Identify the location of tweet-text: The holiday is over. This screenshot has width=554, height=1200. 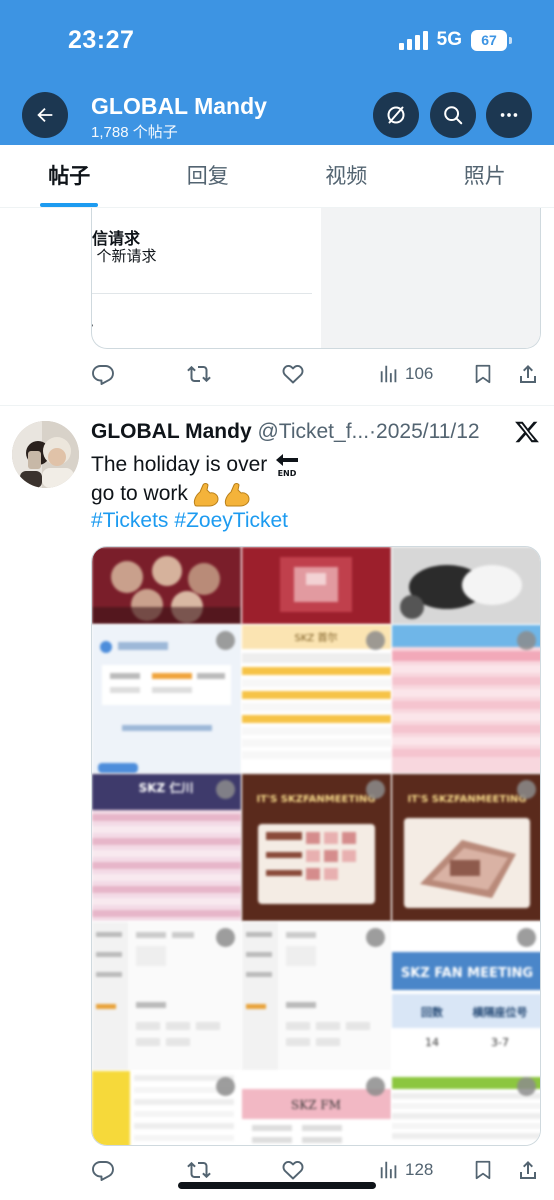
(179, 464).